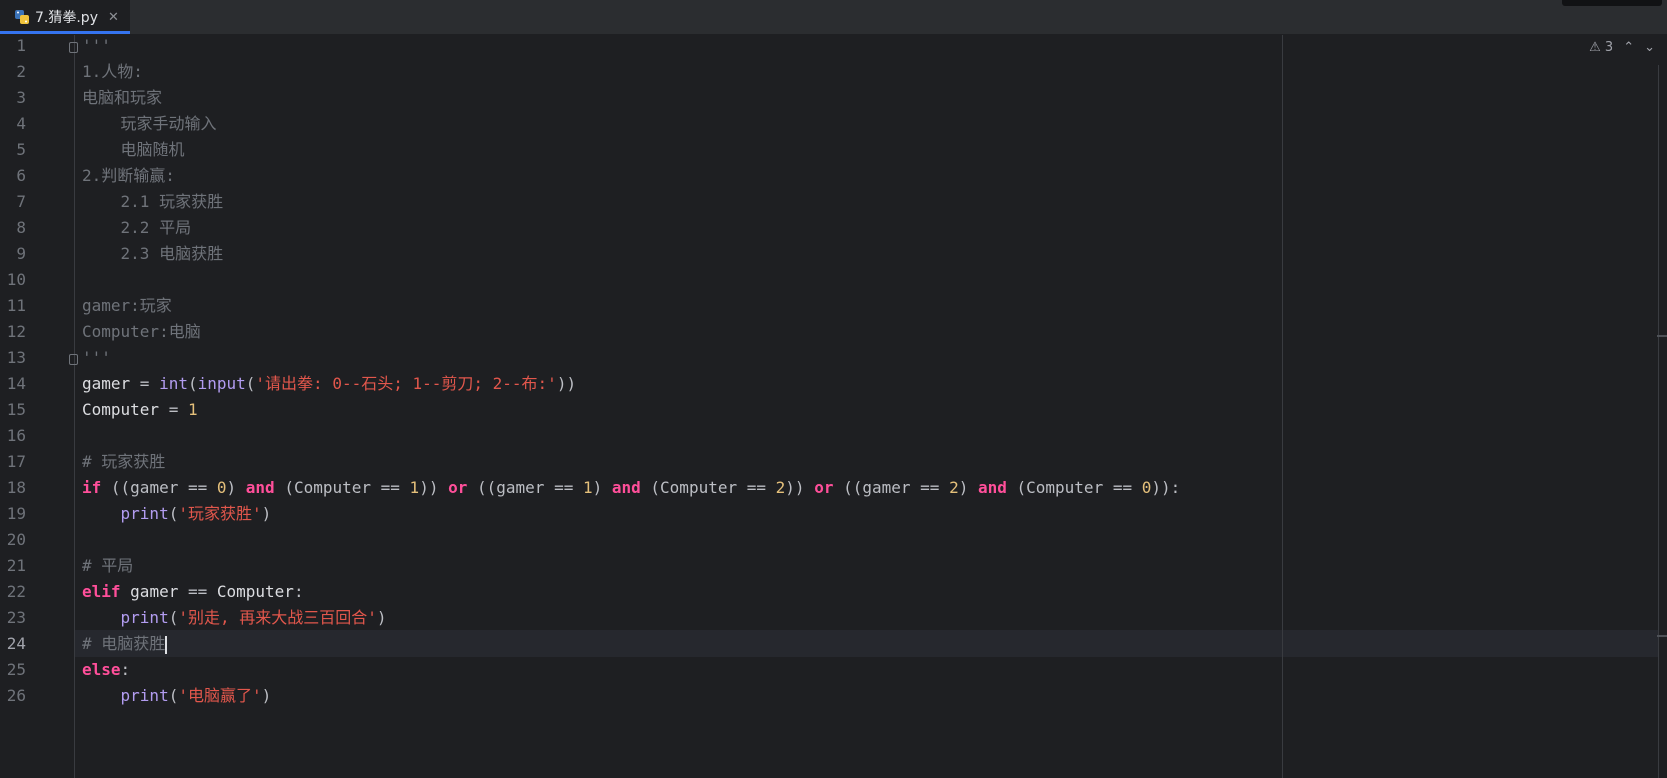  What do you see at coordinates (1662, 421) in the screenshot?
I see `vertical-scrollbar` at bounding box center [1662, 421].